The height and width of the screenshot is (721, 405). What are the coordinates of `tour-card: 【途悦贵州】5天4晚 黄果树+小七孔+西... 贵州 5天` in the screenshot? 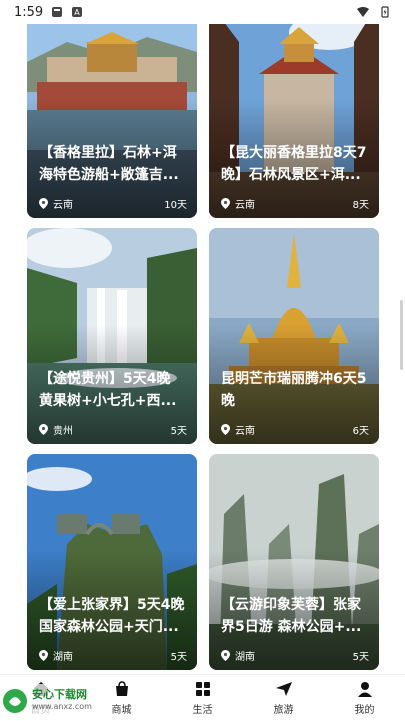 It's located at (112, 336).